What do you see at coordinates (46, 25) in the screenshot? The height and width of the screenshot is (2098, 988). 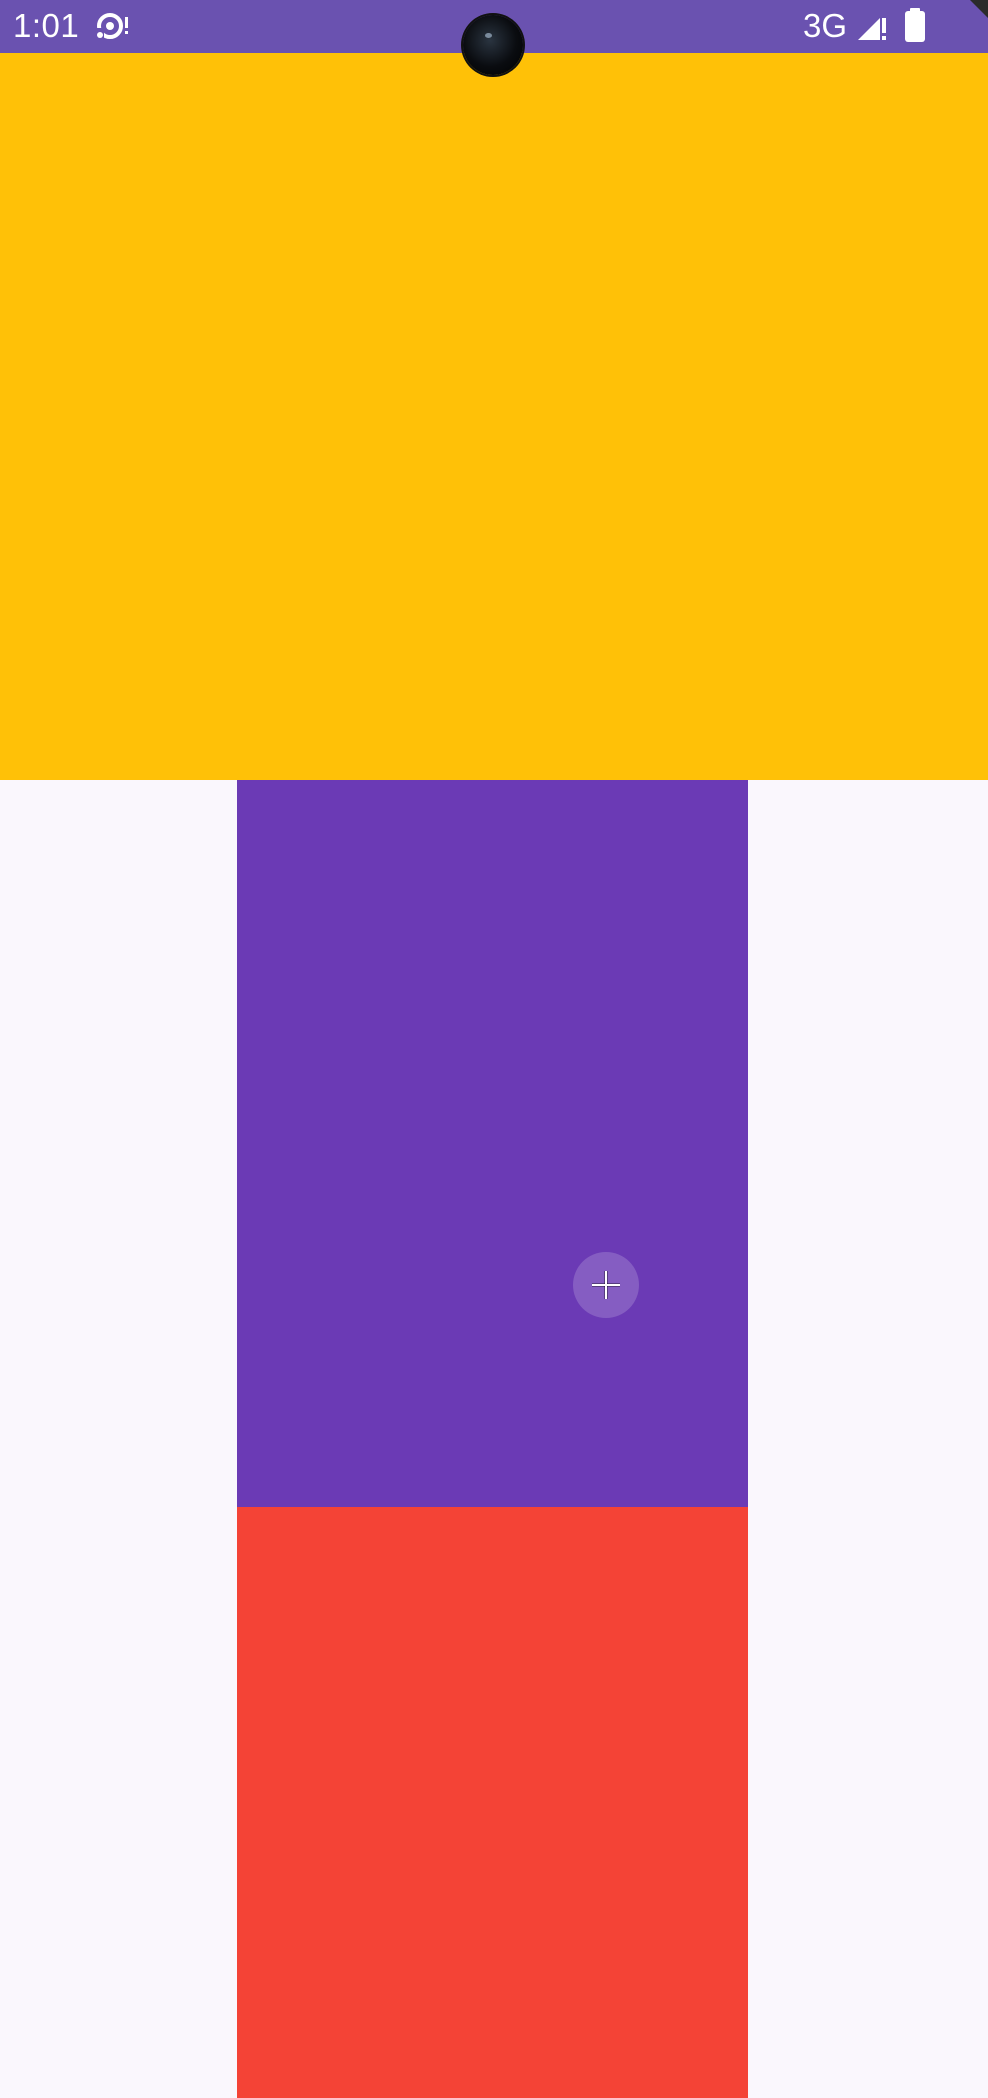 I see `status-time: 1:01` at bounding box center [46, 25].